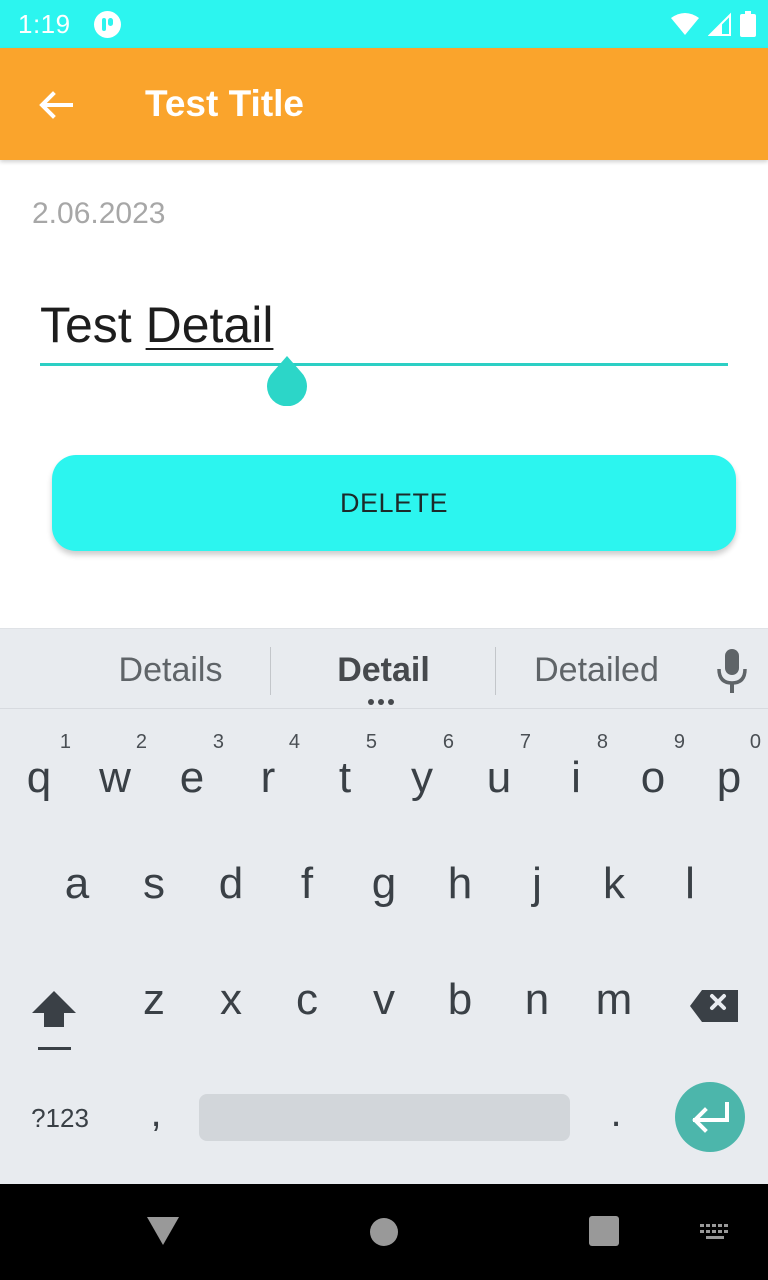 This screenshot has height=1280, width=768. Describe the element at coordinates (596, 670) in the screenshot. I see `suggestion-item: Detailed` at that location.